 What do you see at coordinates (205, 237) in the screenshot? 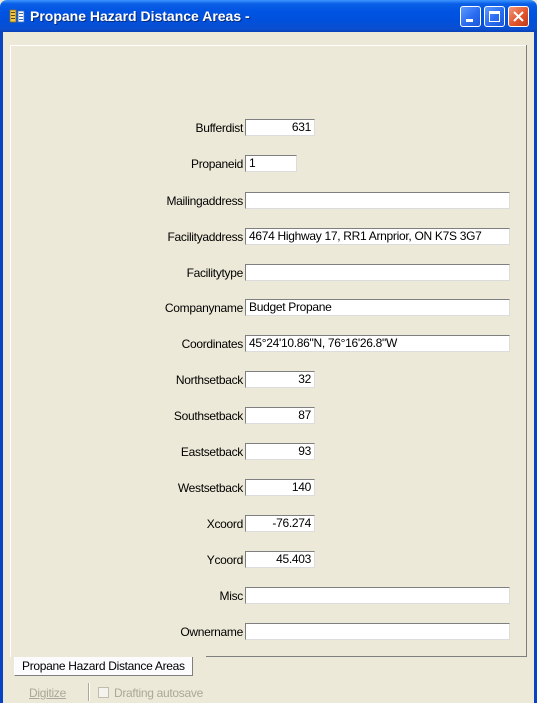
I see `facilityaddress-label: Facilityaddress` at bounding box center [205, 237].